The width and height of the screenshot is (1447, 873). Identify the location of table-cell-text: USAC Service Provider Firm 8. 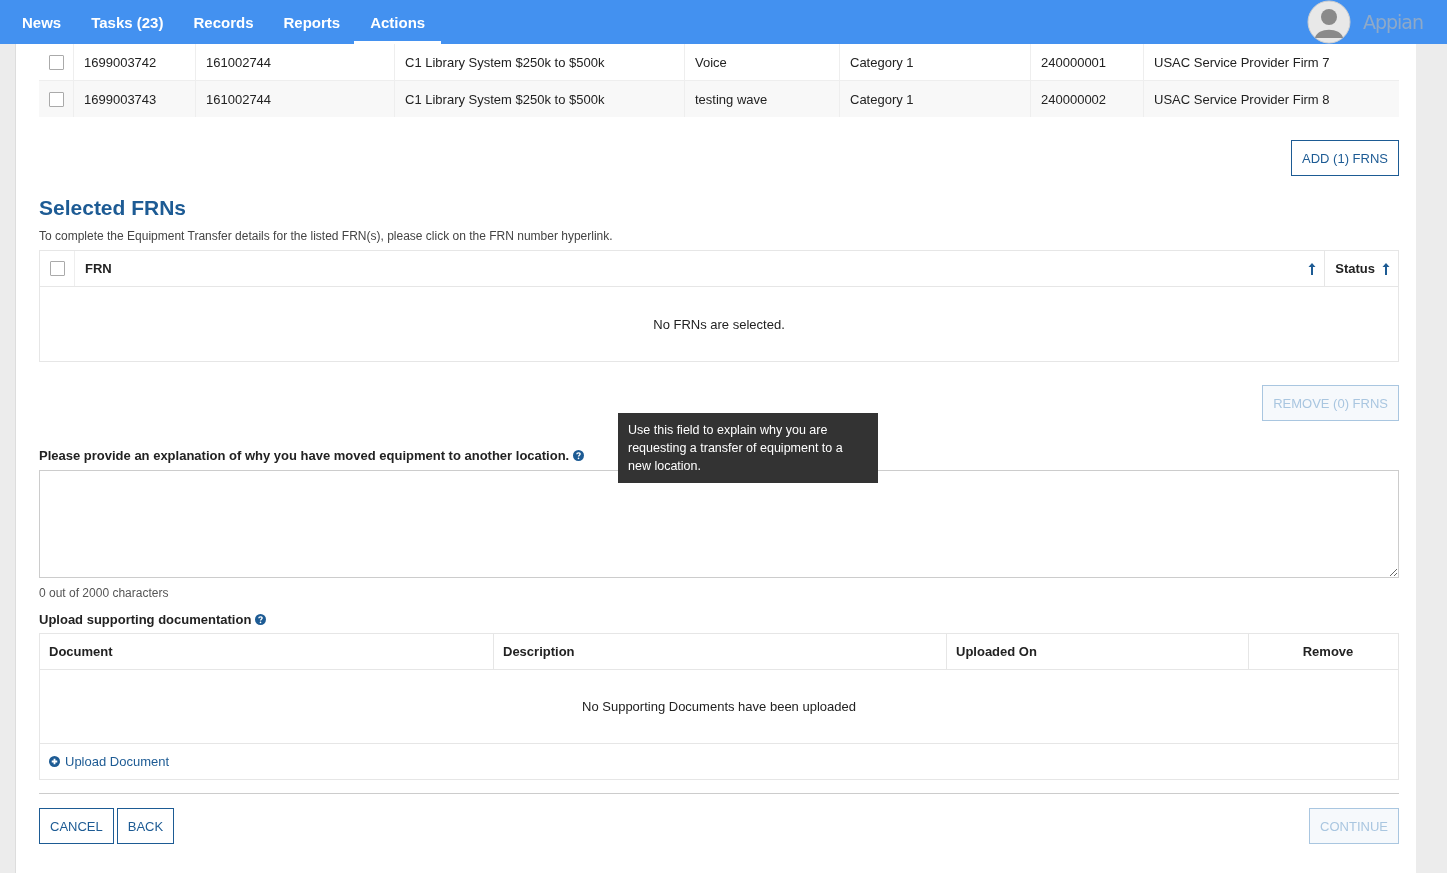
(1242, 99).